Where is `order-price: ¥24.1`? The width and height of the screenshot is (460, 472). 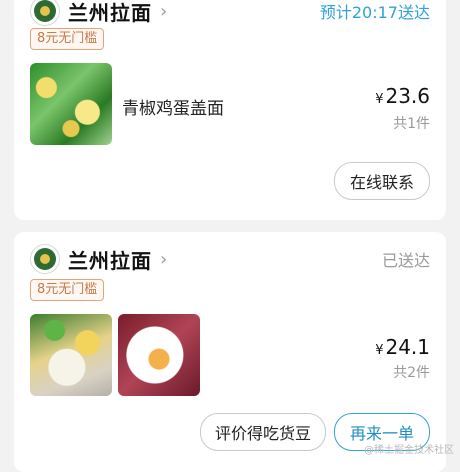
order-price: ¥24.1 is located at coordinates (402, 347).